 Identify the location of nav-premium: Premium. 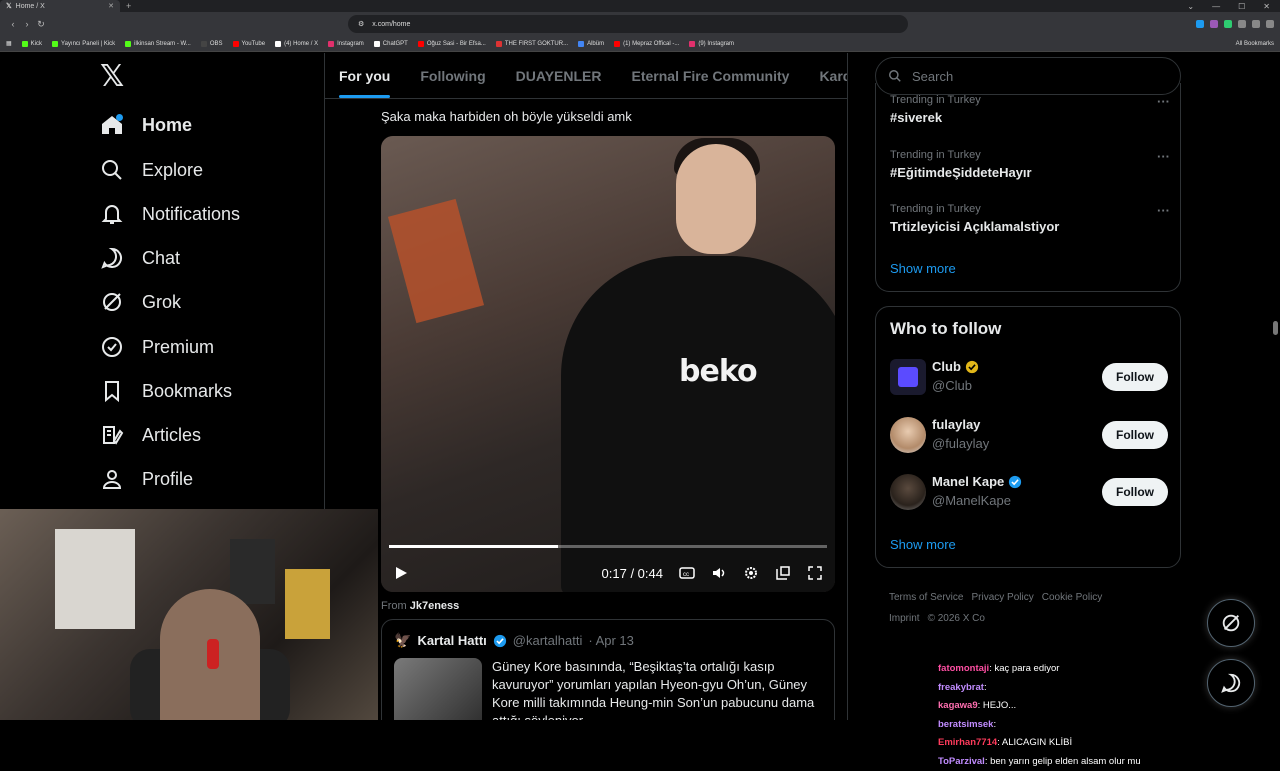
(157, 347).